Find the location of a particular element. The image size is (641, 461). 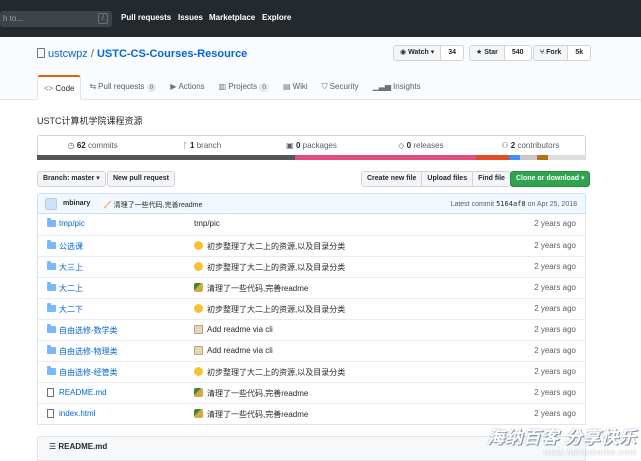

fork-label: Fork is located at coordinates (554, 52).